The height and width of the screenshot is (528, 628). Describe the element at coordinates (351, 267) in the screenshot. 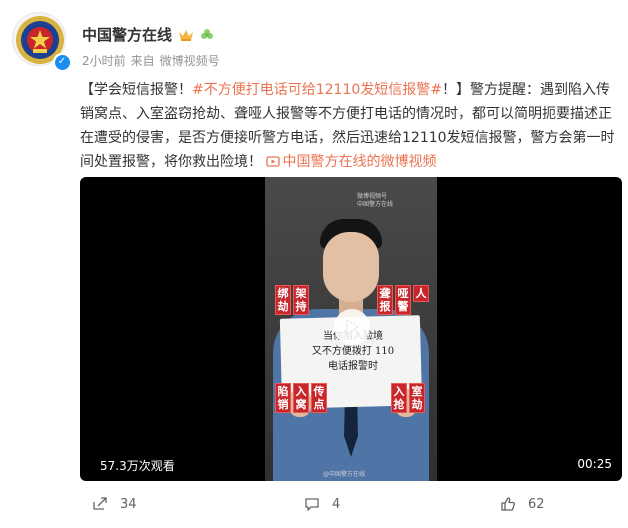

I see `poster-face` at that location.